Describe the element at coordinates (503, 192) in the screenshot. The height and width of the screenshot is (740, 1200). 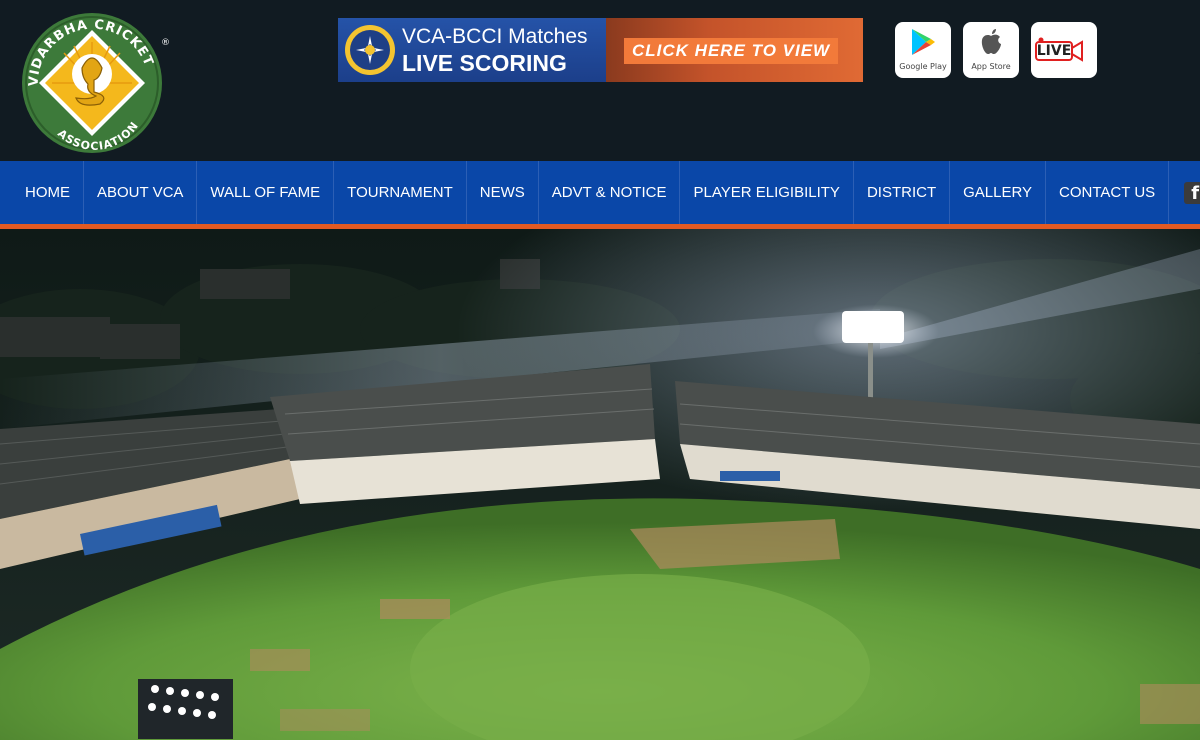
I see `nav-item-news: NEWS` at that location.